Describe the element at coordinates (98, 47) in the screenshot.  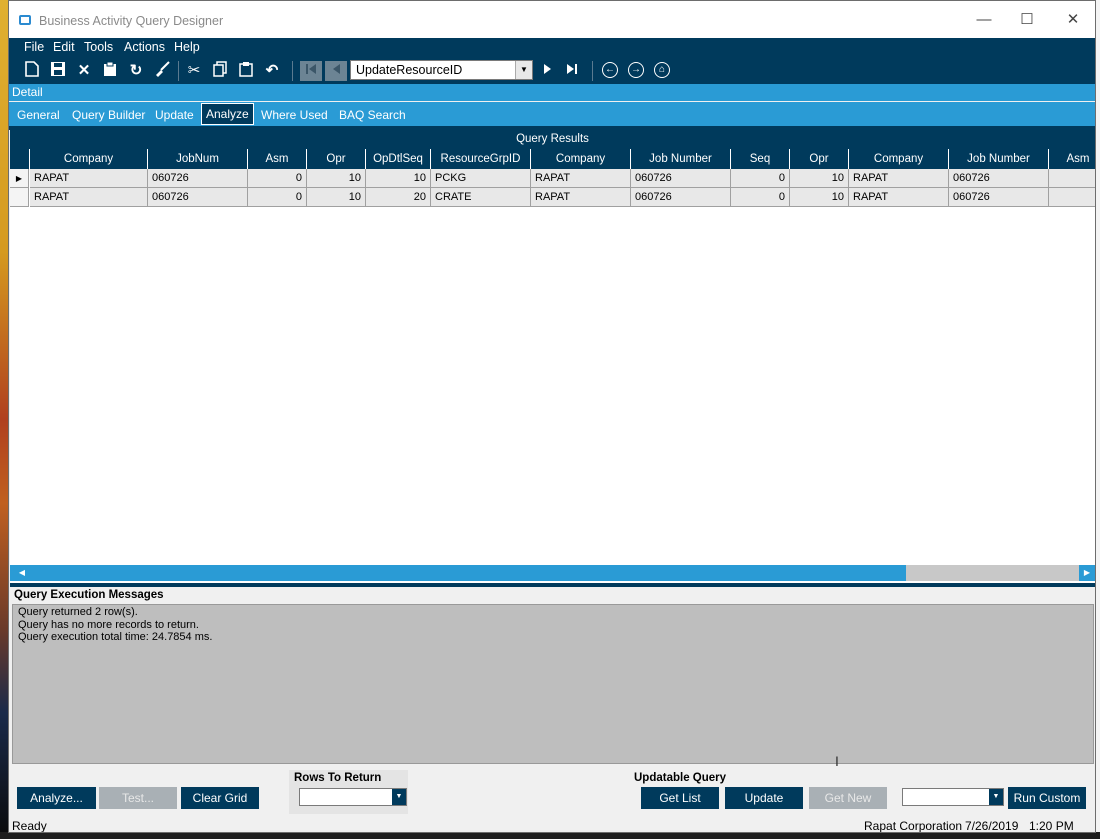
I see `menu-tools: Tools` at that location.